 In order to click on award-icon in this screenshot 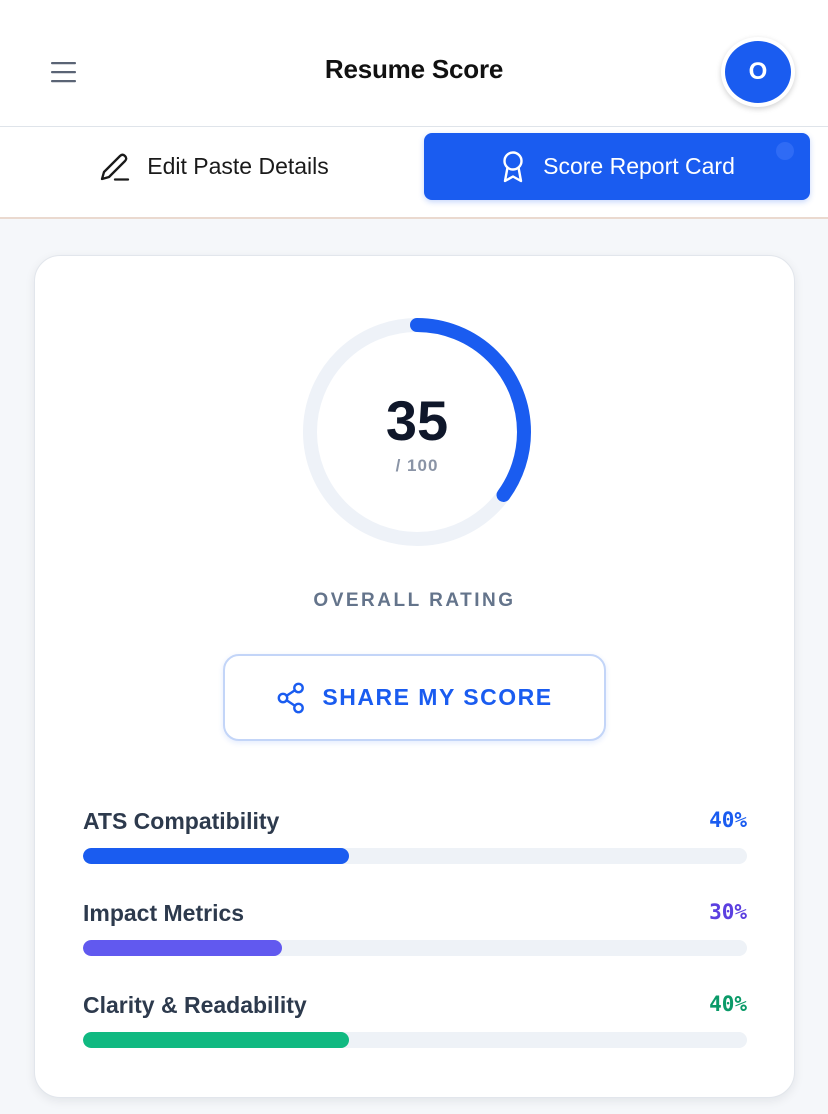, I will do `click(513, 166)`.